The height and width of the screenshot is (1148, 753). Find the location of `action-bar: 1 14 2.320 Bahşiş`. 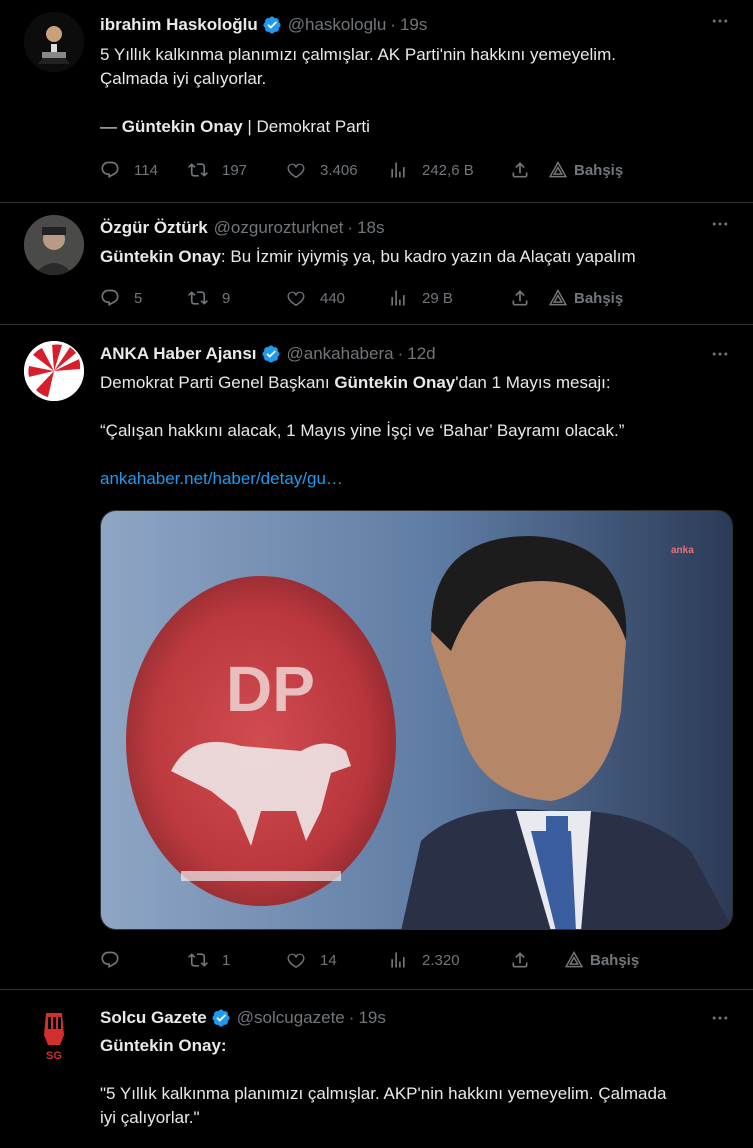

action-bar: 1 14 2.320 Bahşiş is located at coordinates (406, 960).